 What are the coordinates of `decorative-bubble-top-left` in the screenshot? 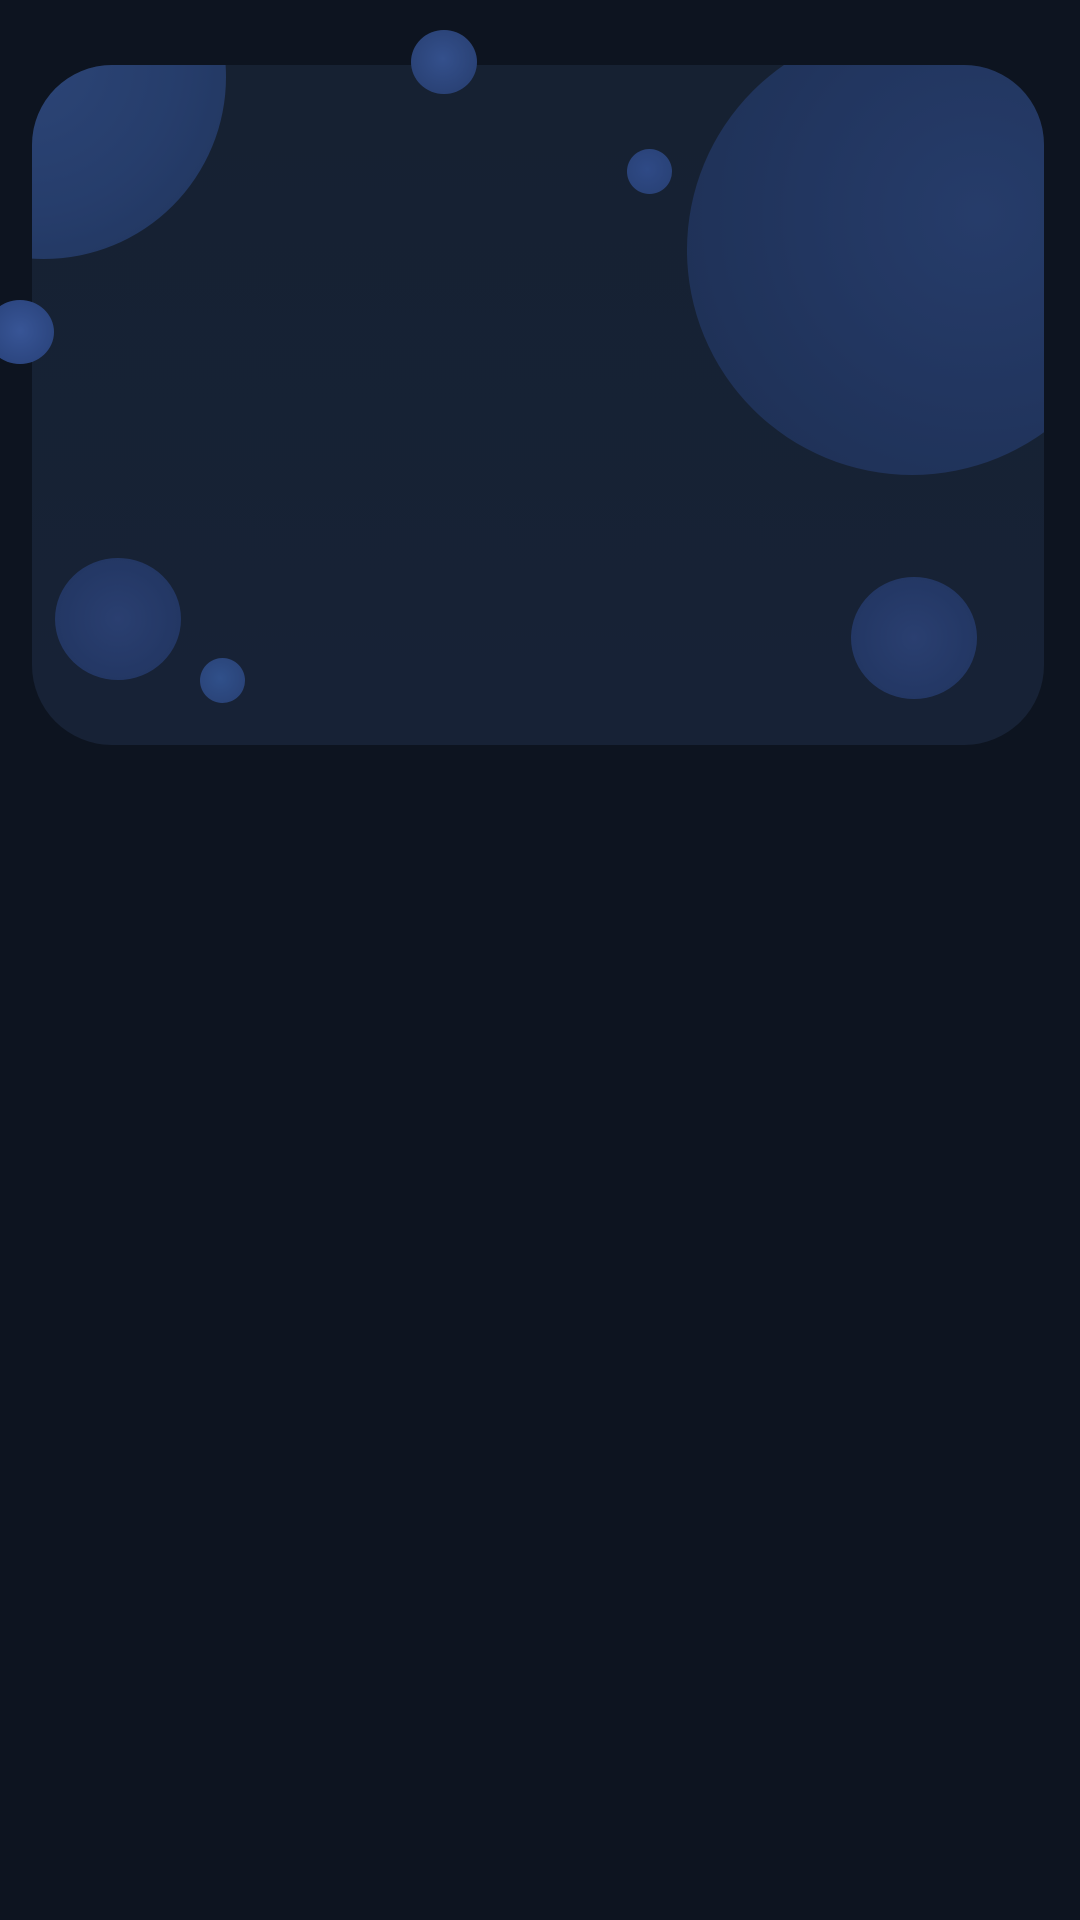 It's located at (129, 162).